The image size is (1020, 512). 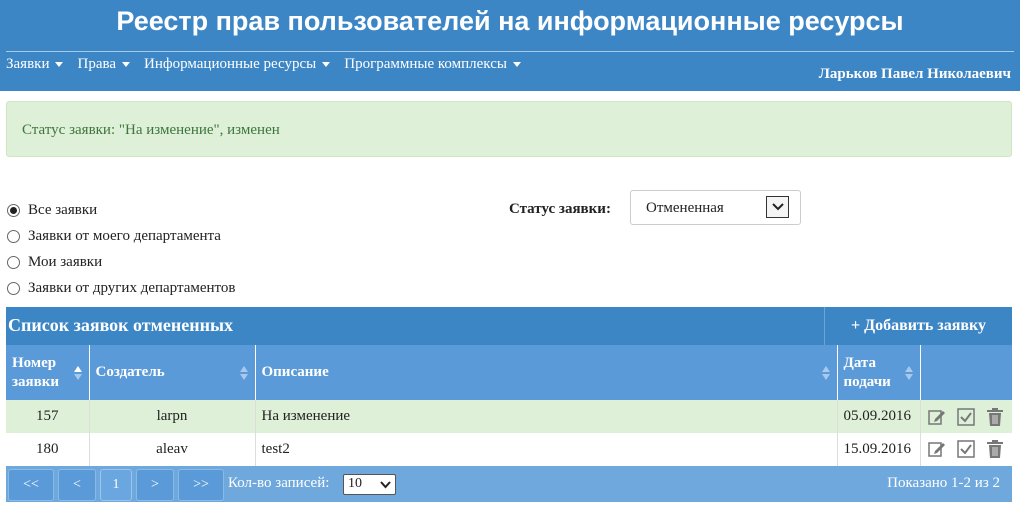 I want to click on cell-creator: larpn, so click(x=172, y=416).